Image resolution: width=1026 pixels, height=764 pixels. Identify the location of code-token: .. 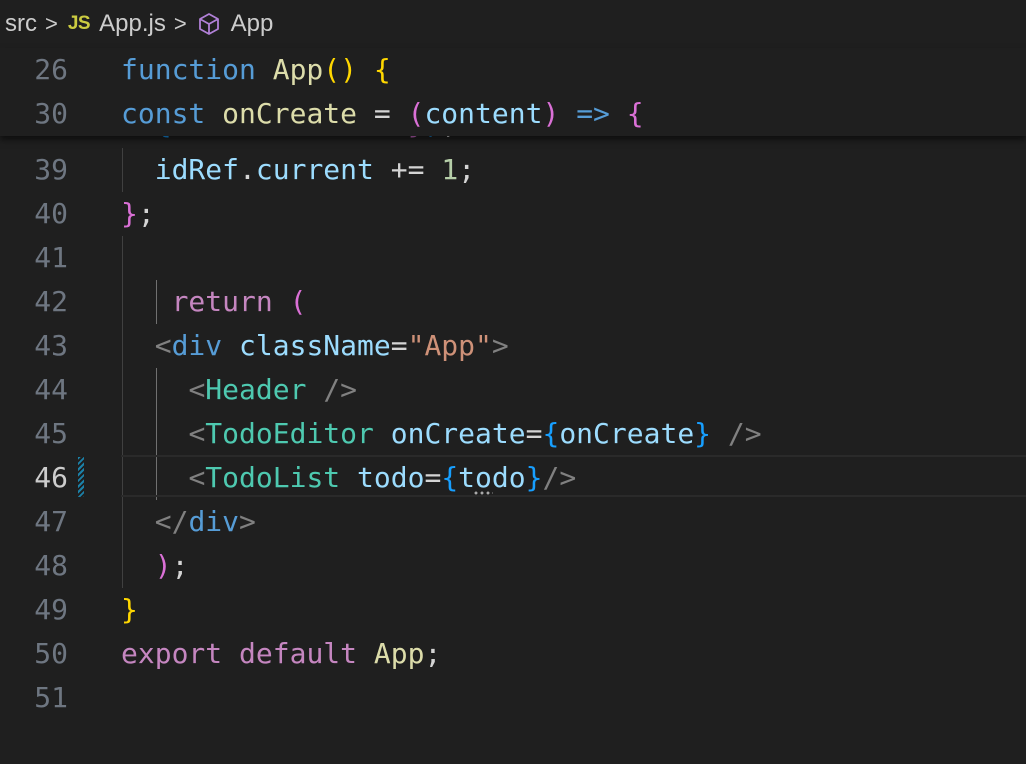
(247, 169).